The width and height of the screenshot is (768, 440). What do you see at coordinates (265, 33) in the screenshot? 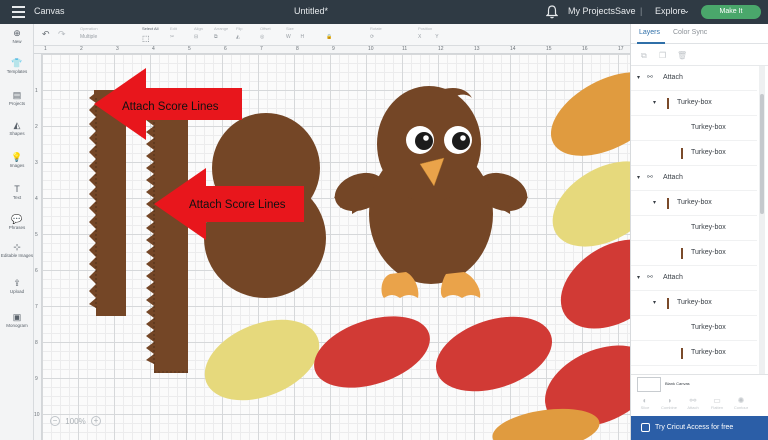
I see `offset-button: Offset ◎` at bounding box center [265, 33].